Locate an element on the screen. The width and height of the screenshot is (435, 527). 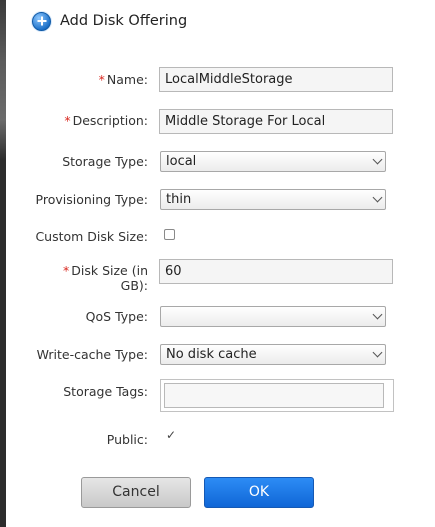
name-input: LocalMiddleStorage is located at coordinates (276, 79).